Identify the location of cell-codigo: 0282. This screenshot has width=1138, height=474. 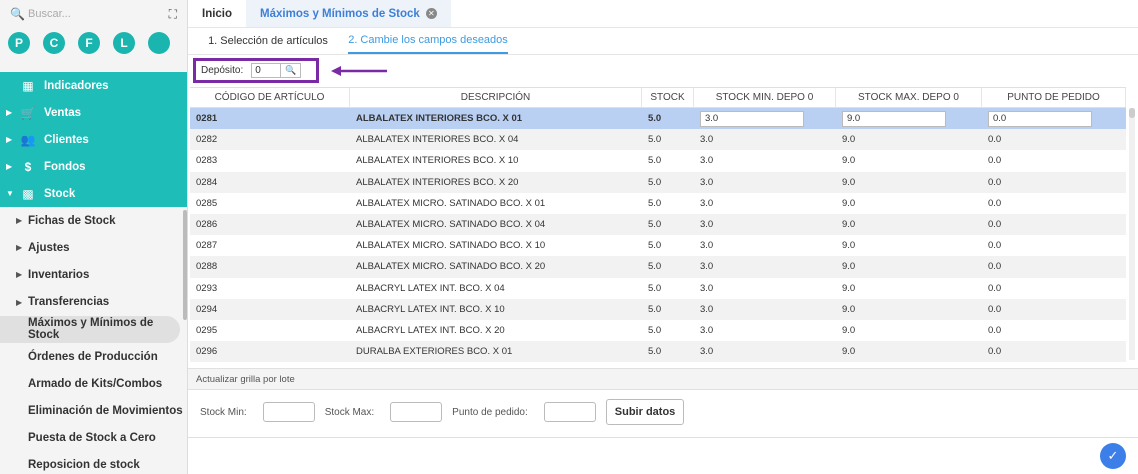
(207, 140).